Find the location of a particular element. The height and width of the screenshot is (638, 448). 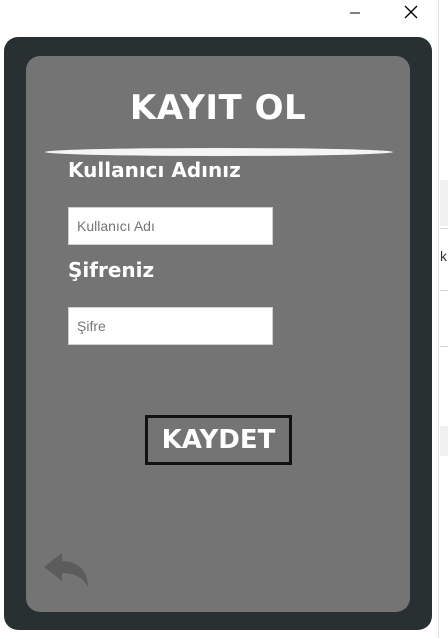

close-button is located at coordinates (411, 12).